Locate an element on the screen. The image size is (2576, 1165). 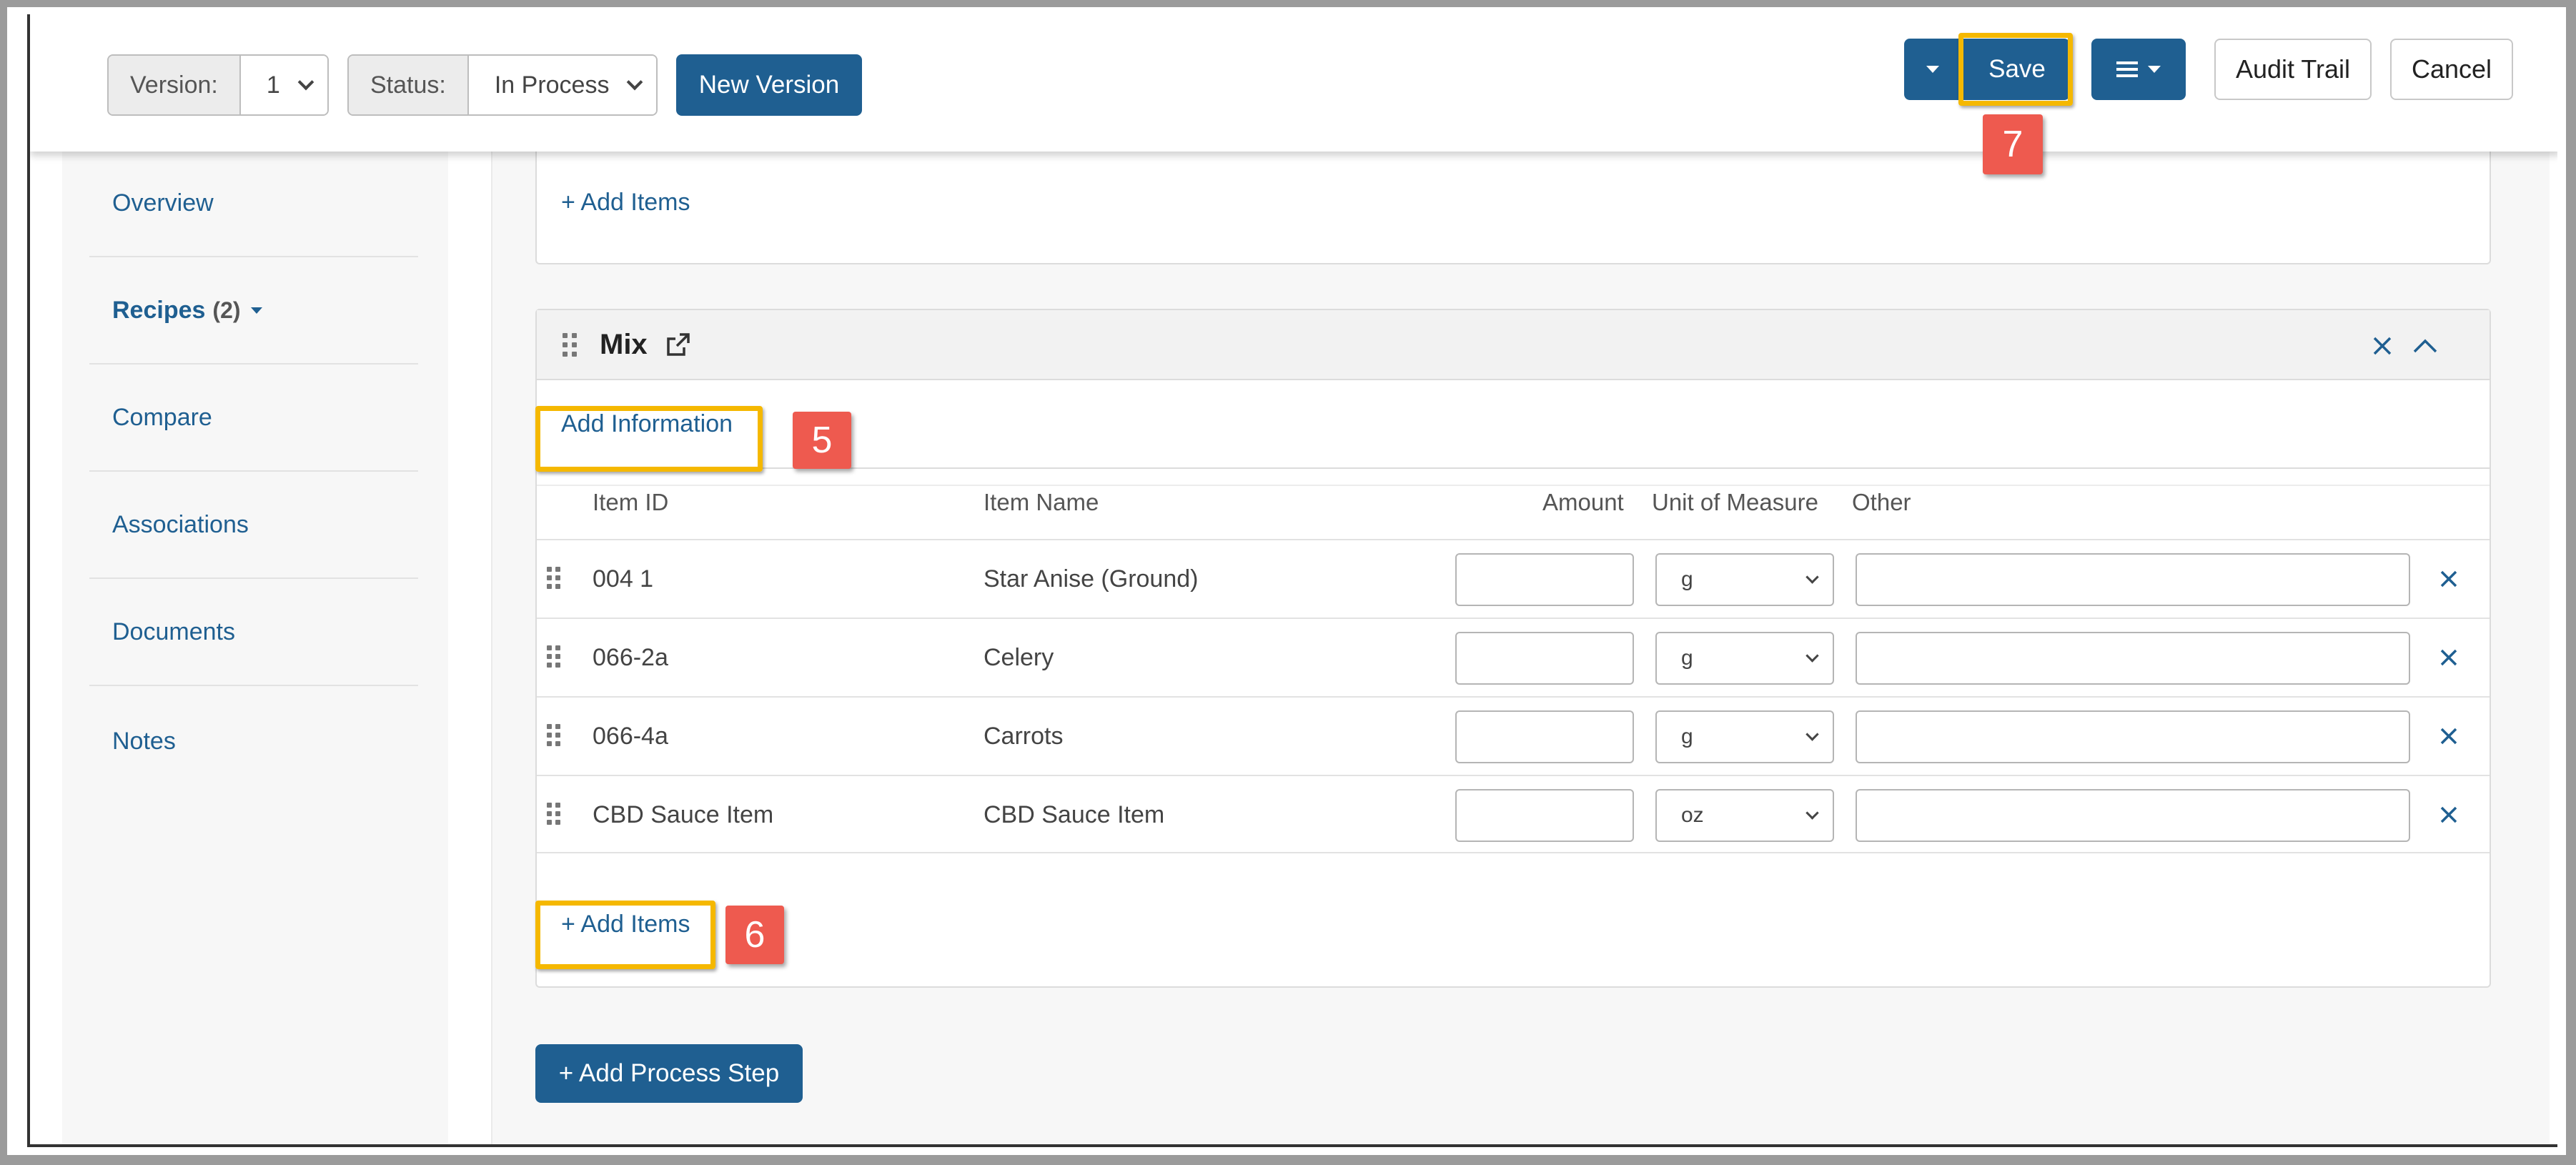
column-header-item-name: Item Name is located at coordinates (1042, 502).